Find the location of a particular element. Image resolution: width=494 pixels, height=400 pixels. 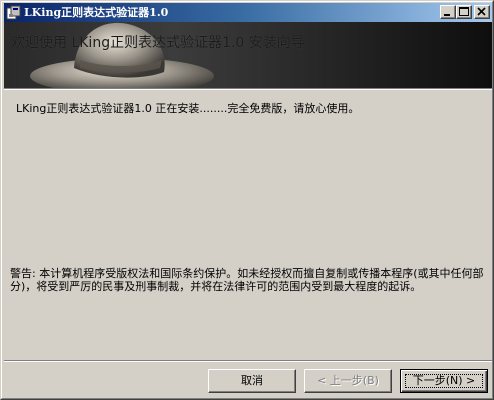

close-icon is located at coordinates (481, 11).